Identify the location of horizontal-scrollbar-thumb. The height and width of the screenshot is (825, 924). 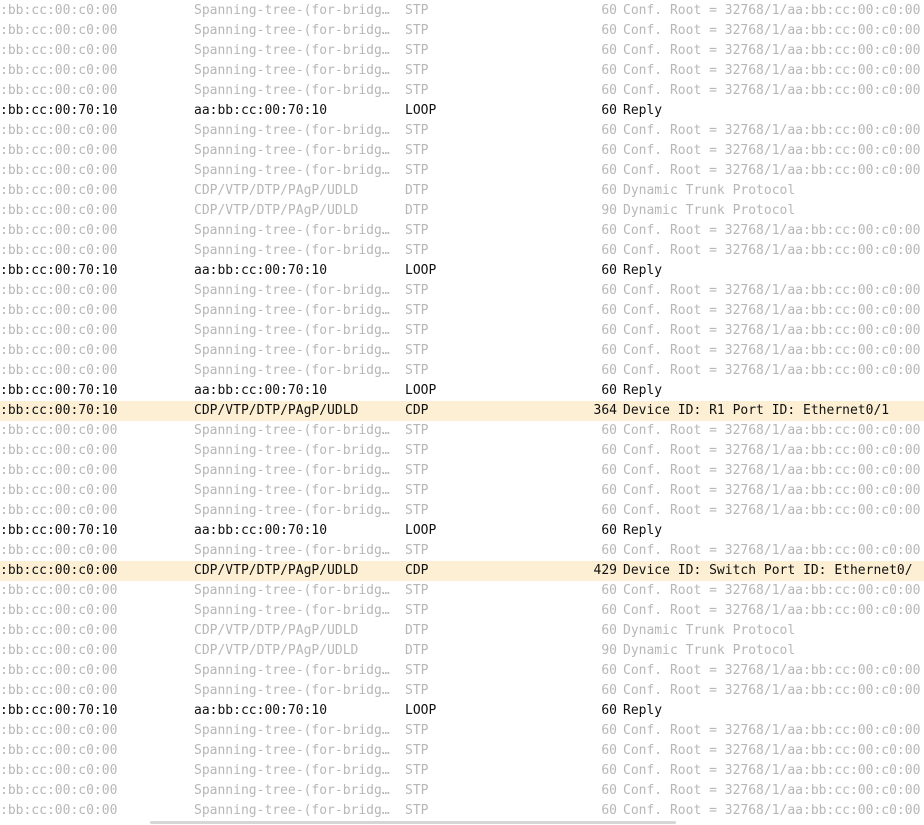
(413, 822).